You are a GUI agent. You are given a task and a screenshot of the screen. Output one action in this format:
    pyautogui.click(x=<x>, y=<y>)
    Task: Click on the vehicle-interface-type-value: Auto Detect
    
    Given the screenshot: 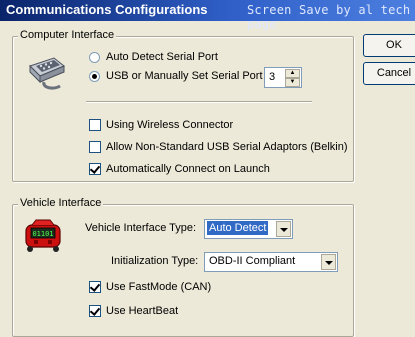 What is the action you would take?
    pyautogui.click(x=238, y=228)
    